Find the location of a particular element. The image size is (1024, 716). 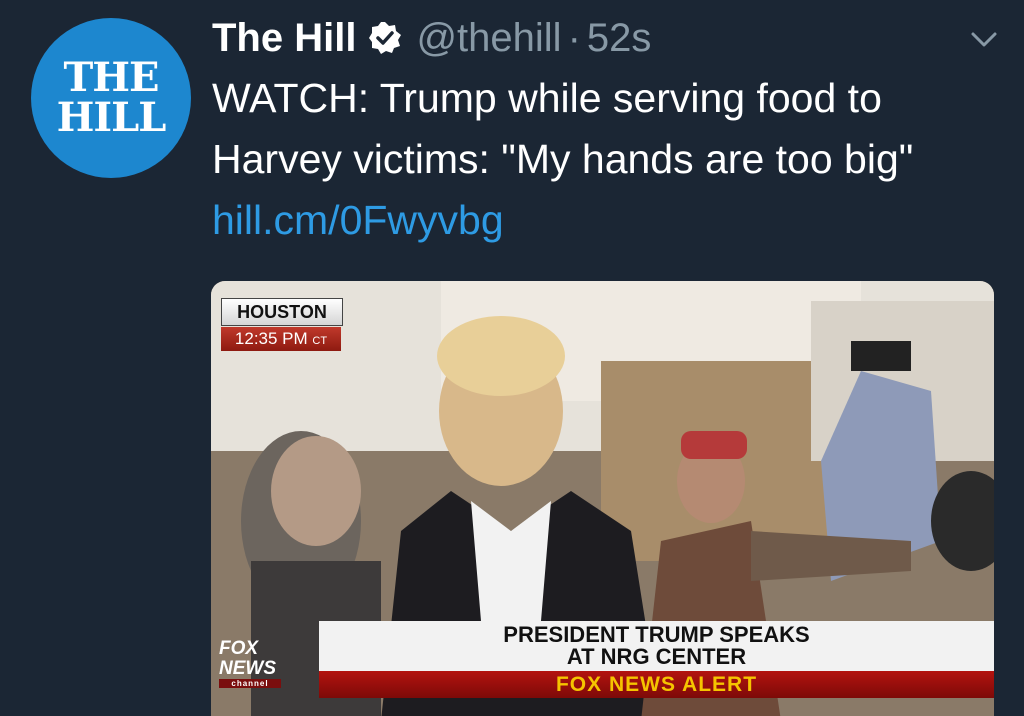

user-handle: @thehill is located at coordinates (488, 38).